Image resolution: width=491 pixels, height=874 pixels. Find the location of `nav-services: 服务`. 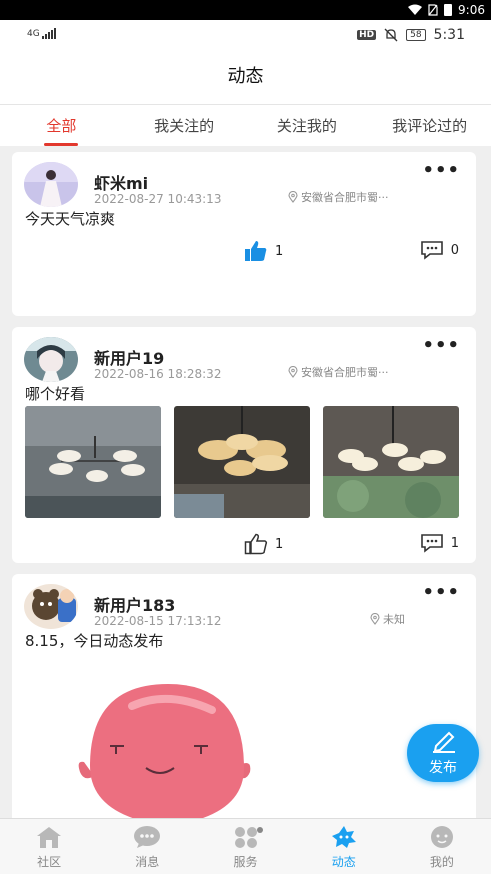

nav-services: 服务 is located at coordinates (245, 846).